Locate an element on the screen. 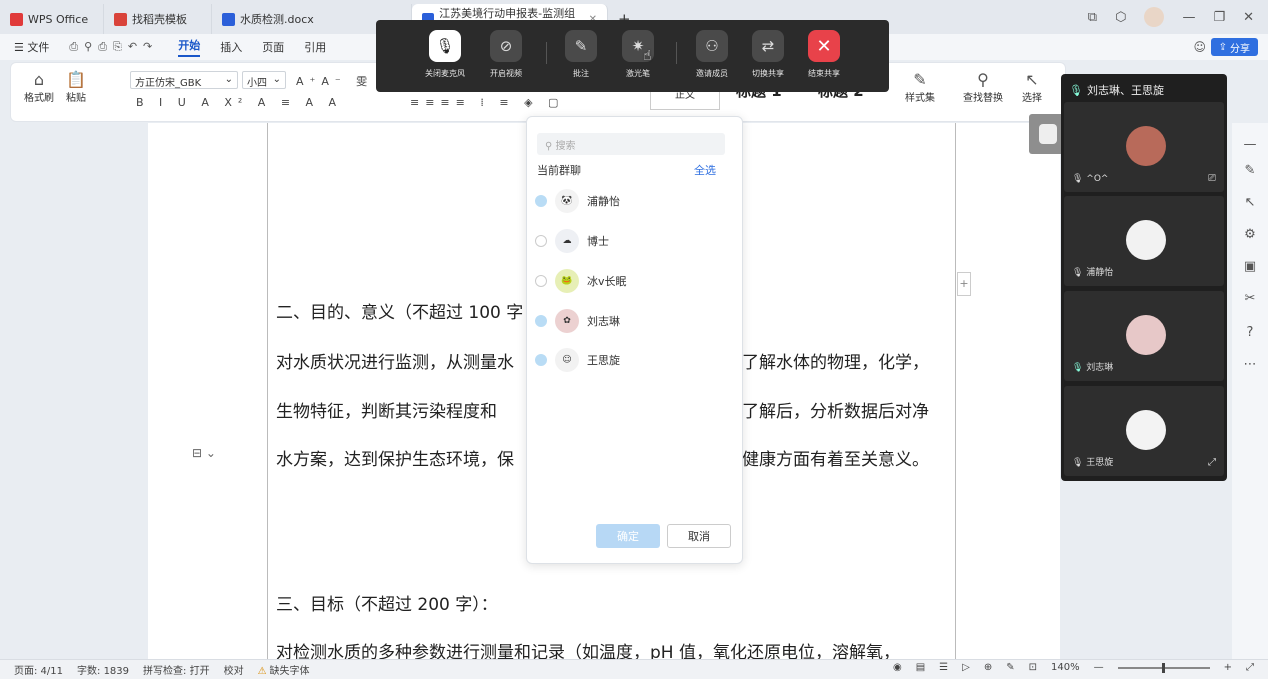 The height and width of the screenshot is (679, 1268). doc-line-fragment: 了解后，分析数据后对净 is located at coordinates (835, 412).